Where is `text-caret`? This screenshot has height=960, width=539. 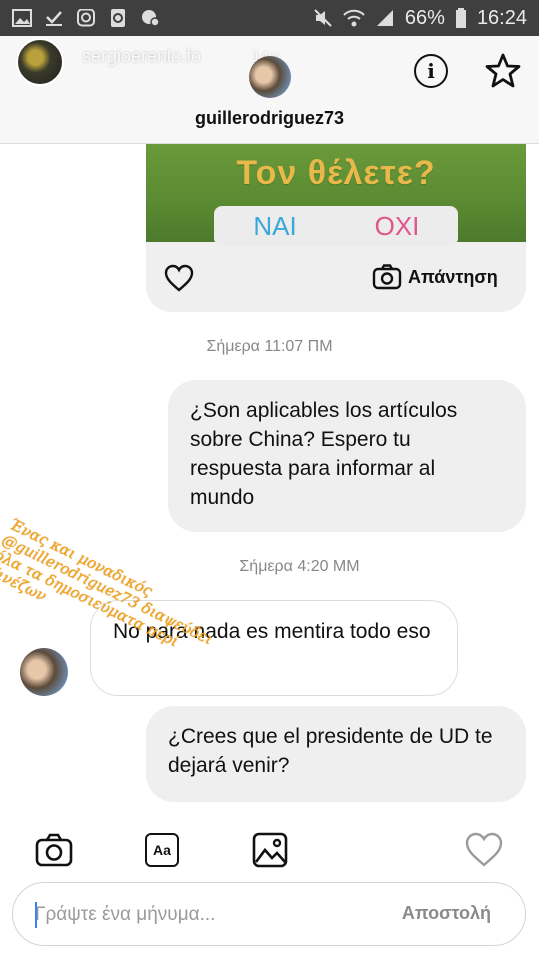 text-caret is located at coordinates (36, 915).